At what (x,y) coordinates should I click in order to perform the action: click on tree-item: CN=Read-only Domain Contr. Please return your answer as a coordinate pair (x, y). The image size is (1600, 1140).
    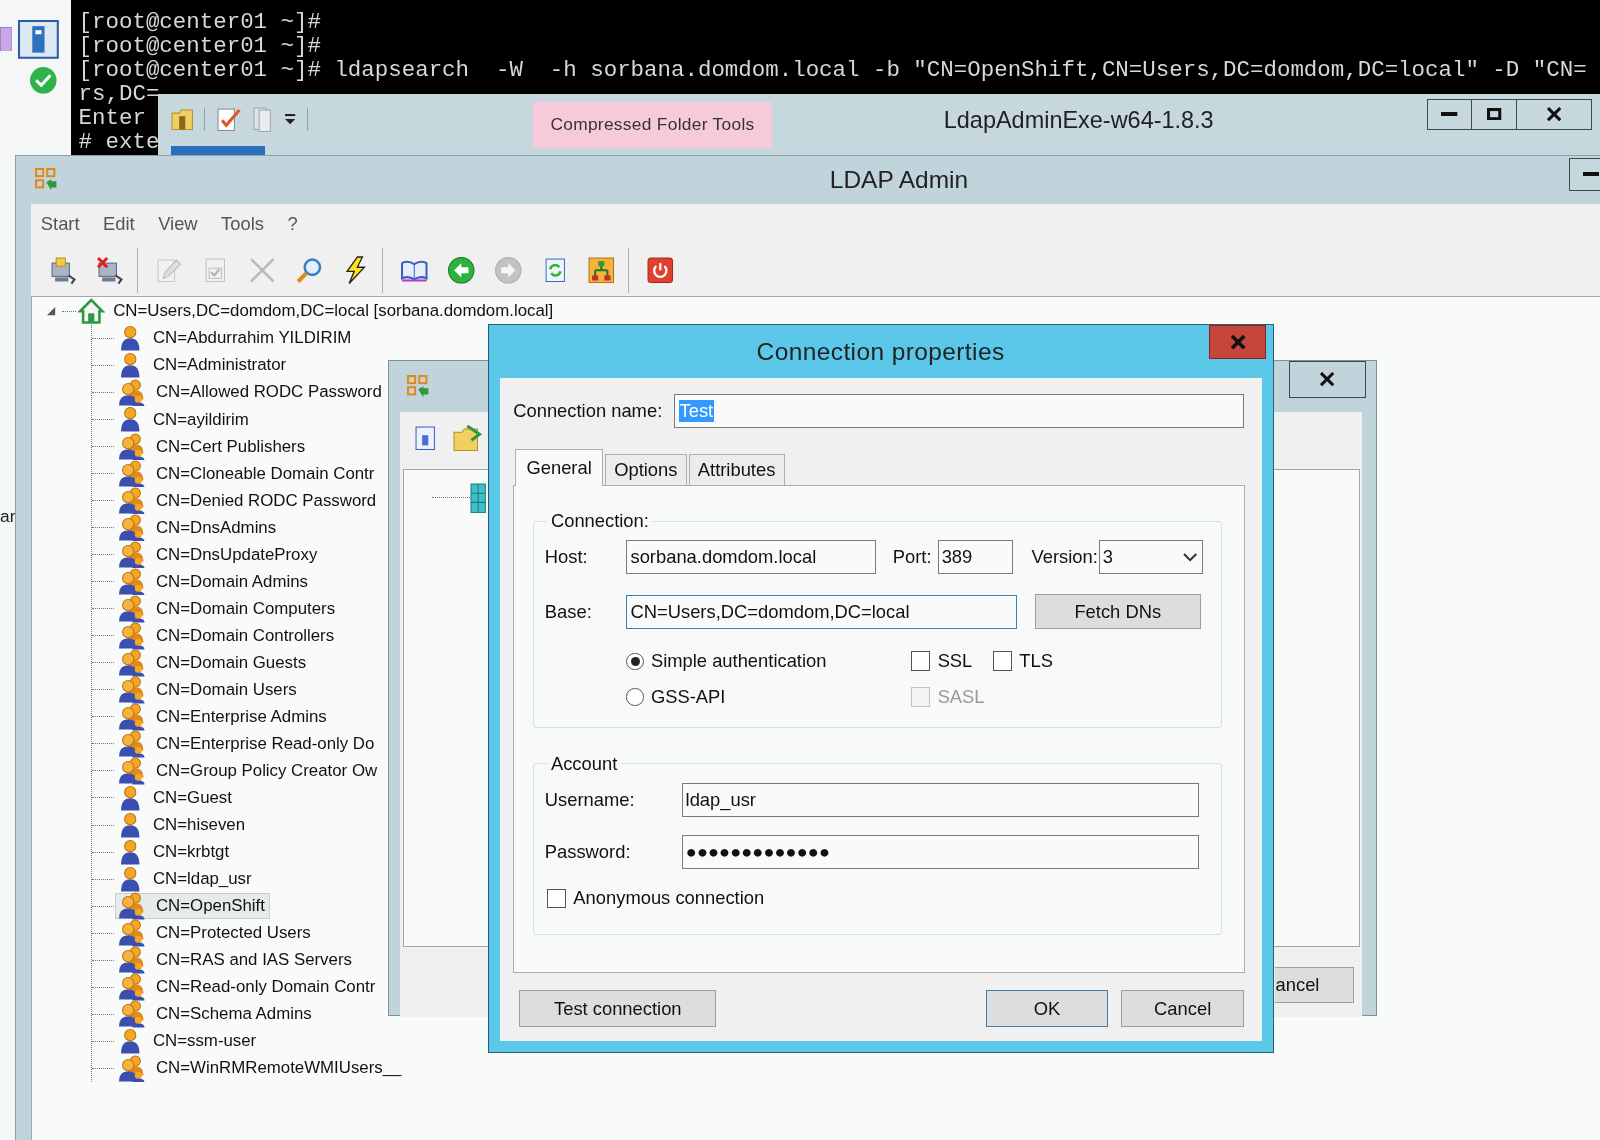
    Looking at the image, I should click on (248, 987).